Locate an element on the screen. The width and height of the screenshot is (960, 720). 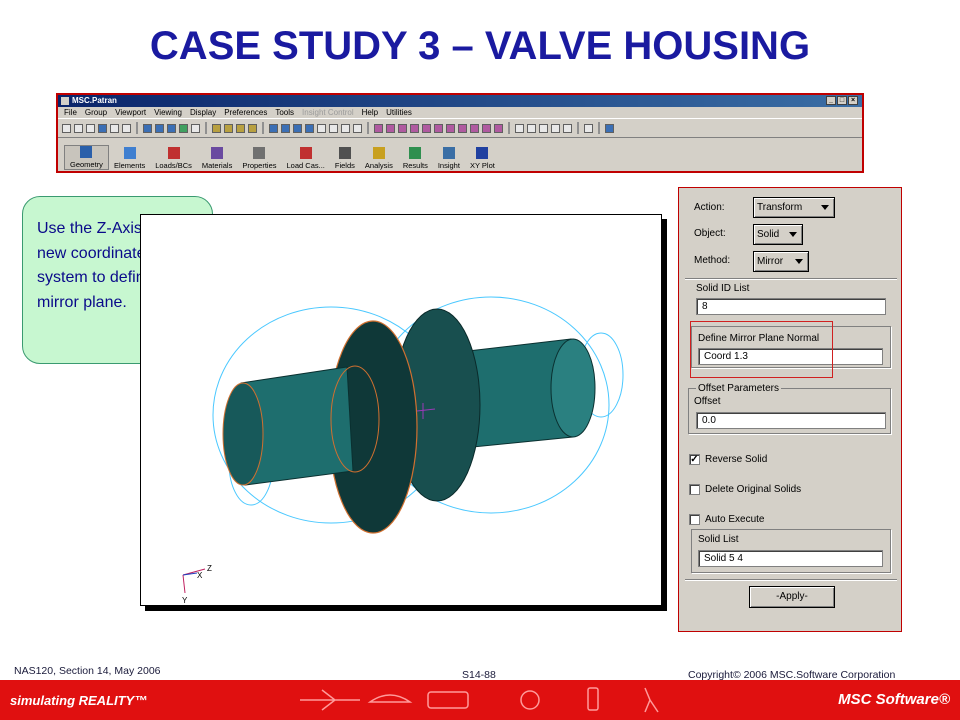
train-icon is located at coordinates (448, 700).